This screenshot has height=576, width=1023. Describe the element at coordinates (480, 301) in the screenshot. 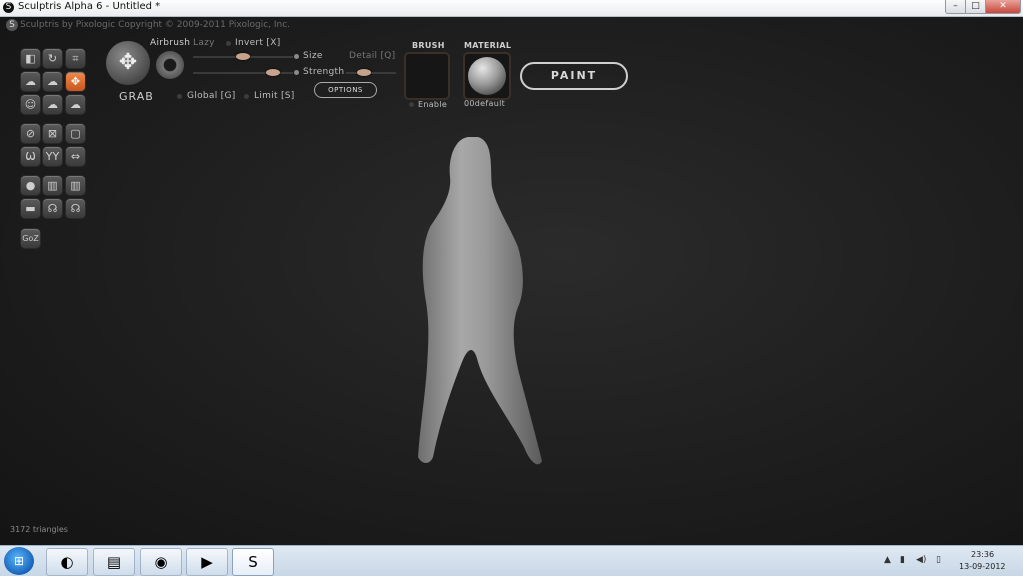

I see `model-body` at that location.